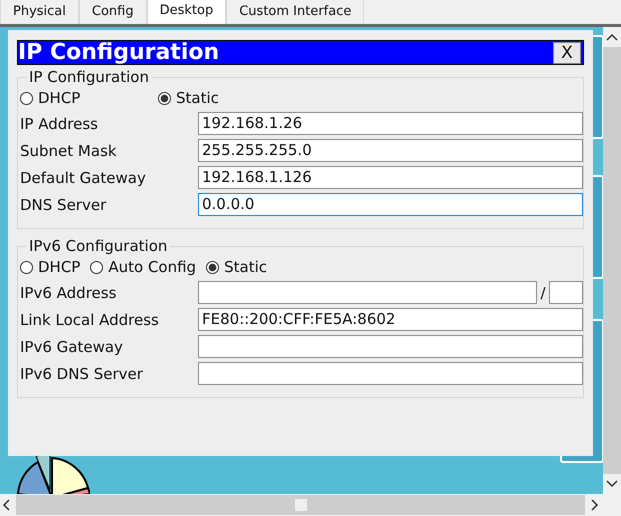  What do you see at coordinates (612, 37) in the screenshot?
I see `scroll-up-icon` at bounding box center [612, 37].